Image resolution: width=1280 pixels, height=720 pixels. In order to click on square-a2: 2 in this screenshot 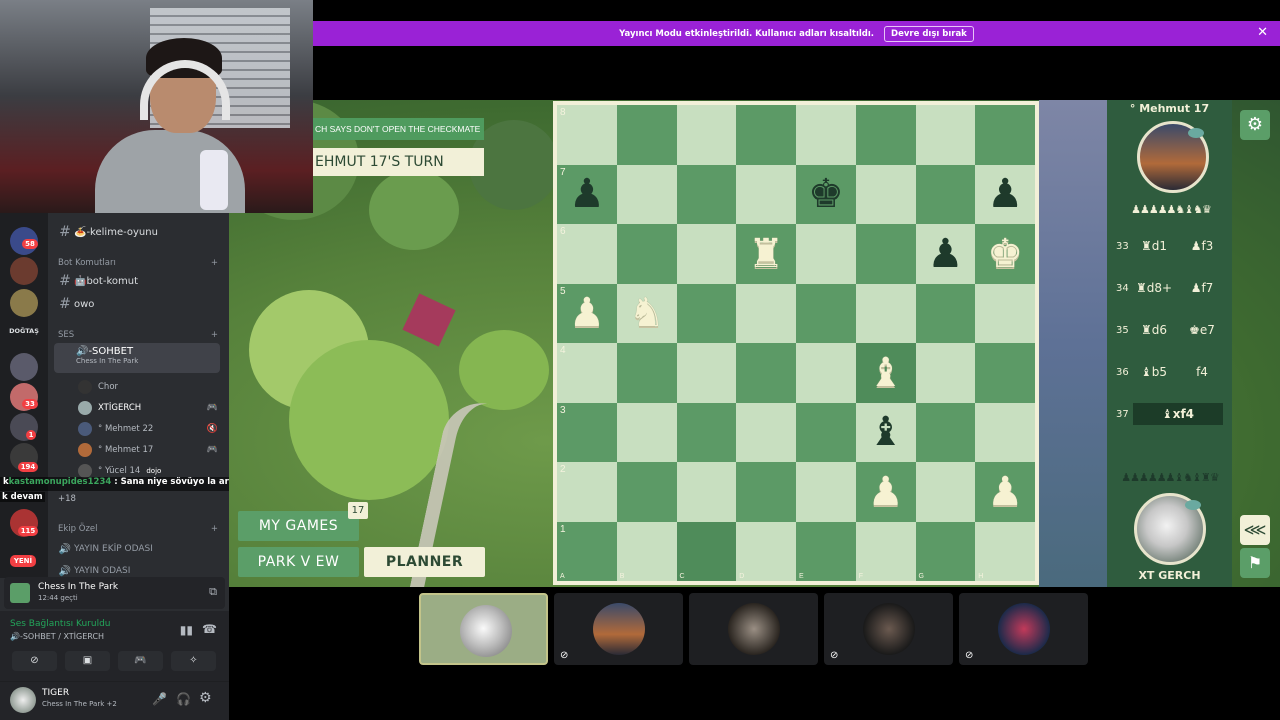, I will do `click(587, 492)`.